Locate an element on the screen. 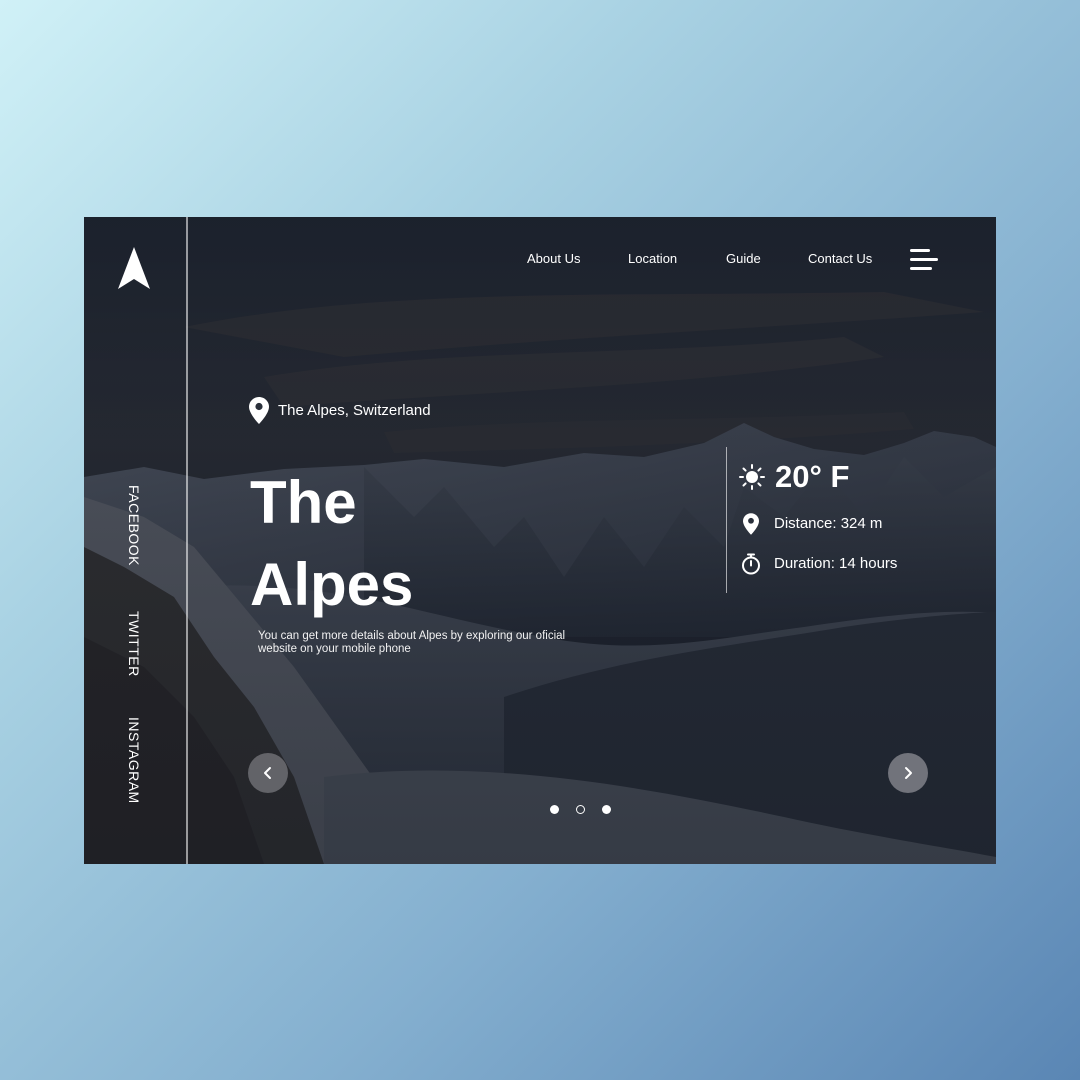  duration-value: Duration: 14 hours is located at coordinates (836, 563).